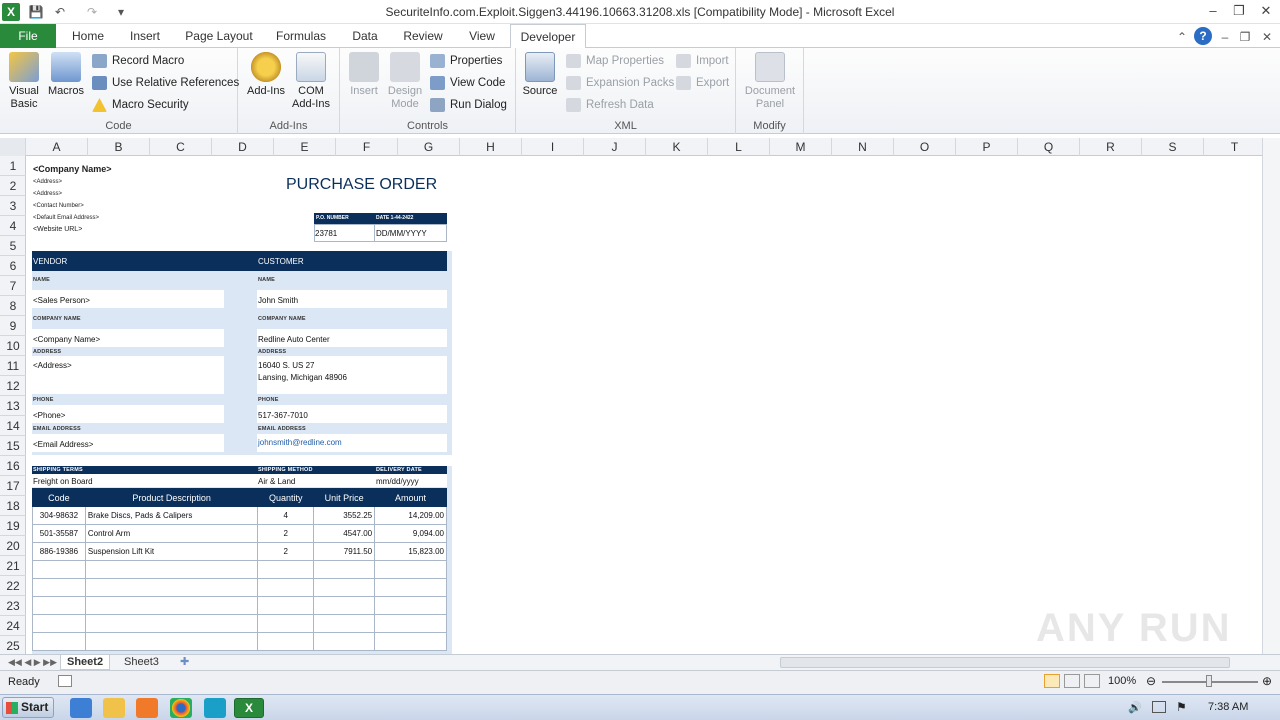  I want to click on restore-icon: ❐, so click(1239, 11).